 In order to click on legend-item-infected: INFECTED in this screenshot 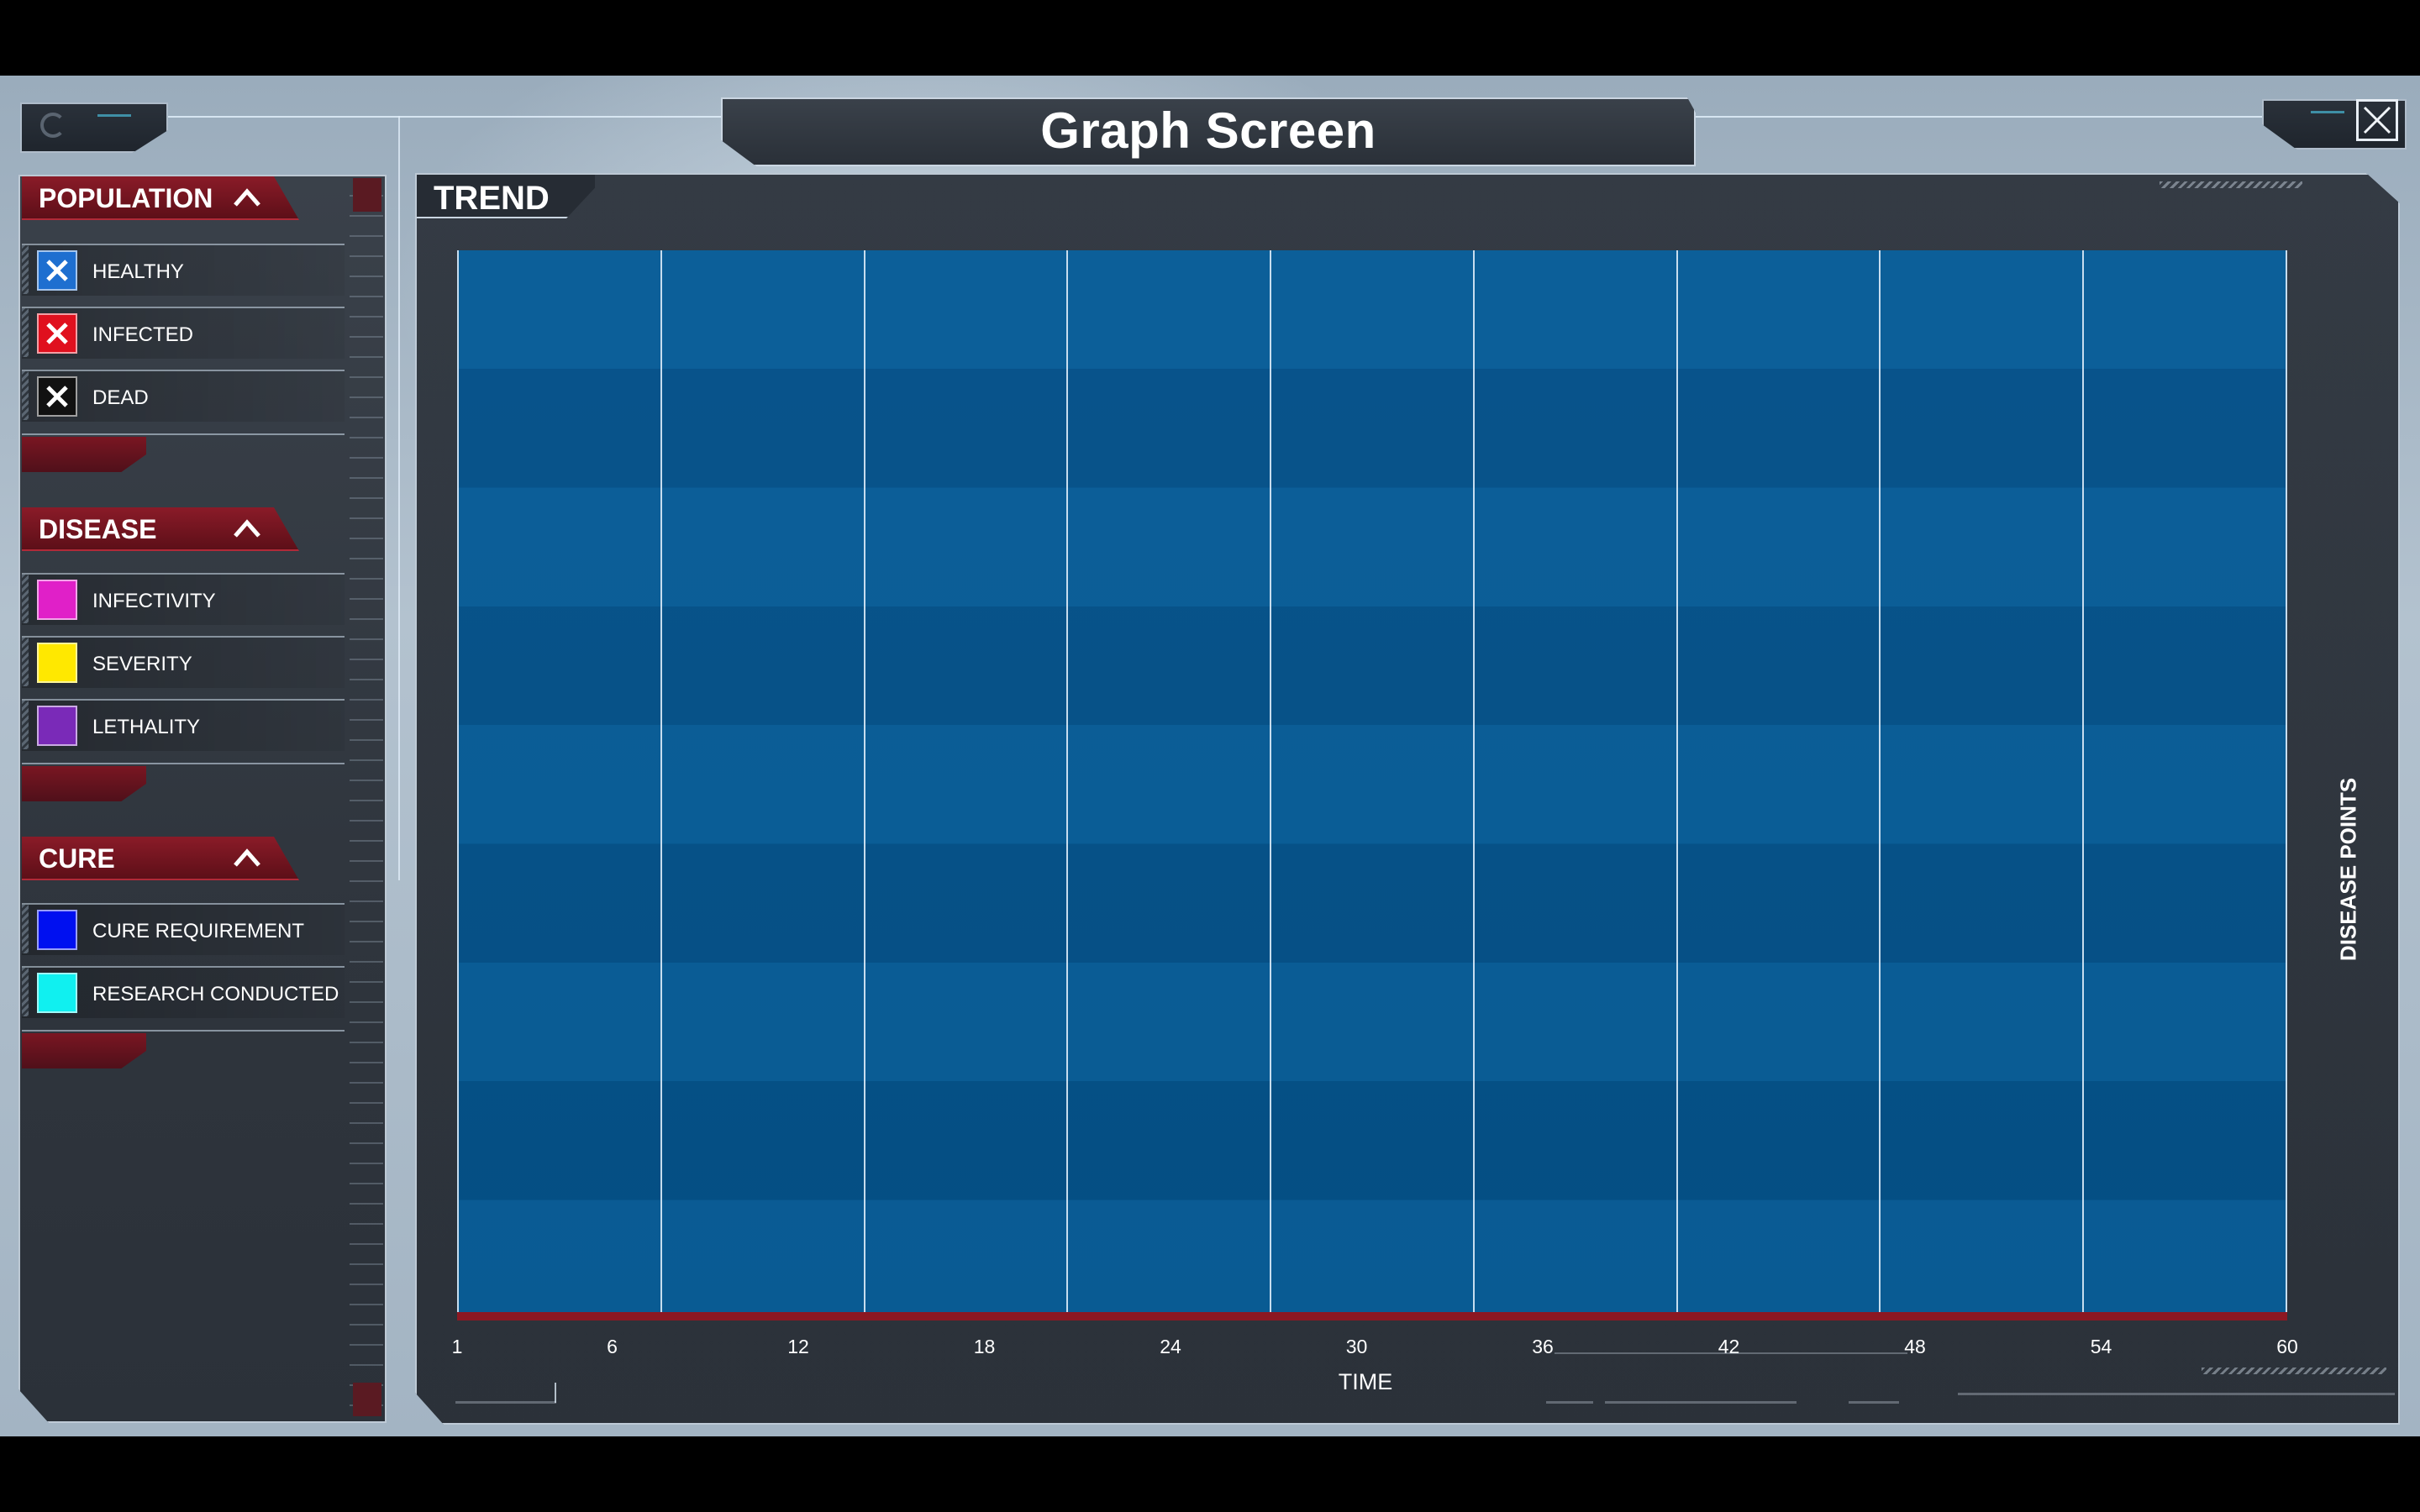, I will do `click(183, 333)`.